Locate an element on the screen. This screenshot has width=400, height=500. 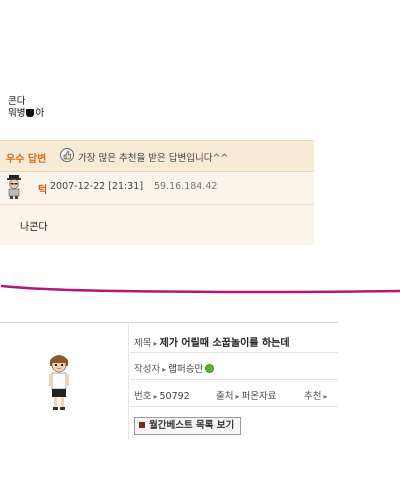
intro-text: 콘다 뭐병 아 is located at coordinates (26, 108).